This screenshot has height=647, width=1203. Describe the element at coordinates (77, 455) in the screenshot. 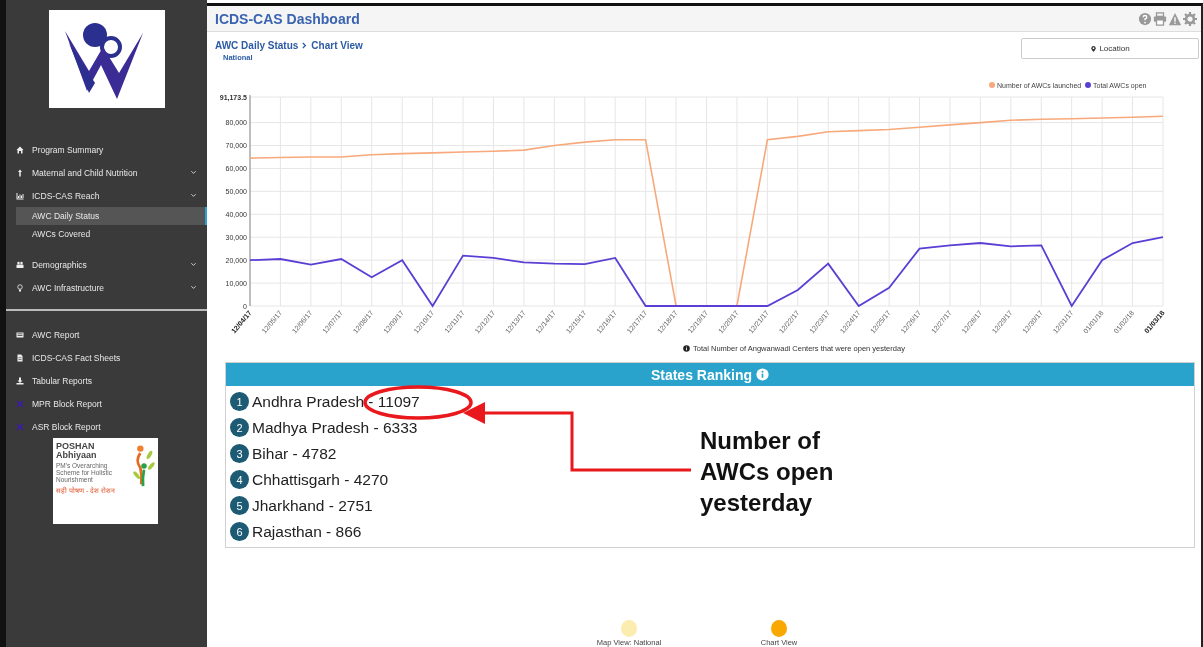

I see `logo-subtitle: Abhiyaan` at that location.